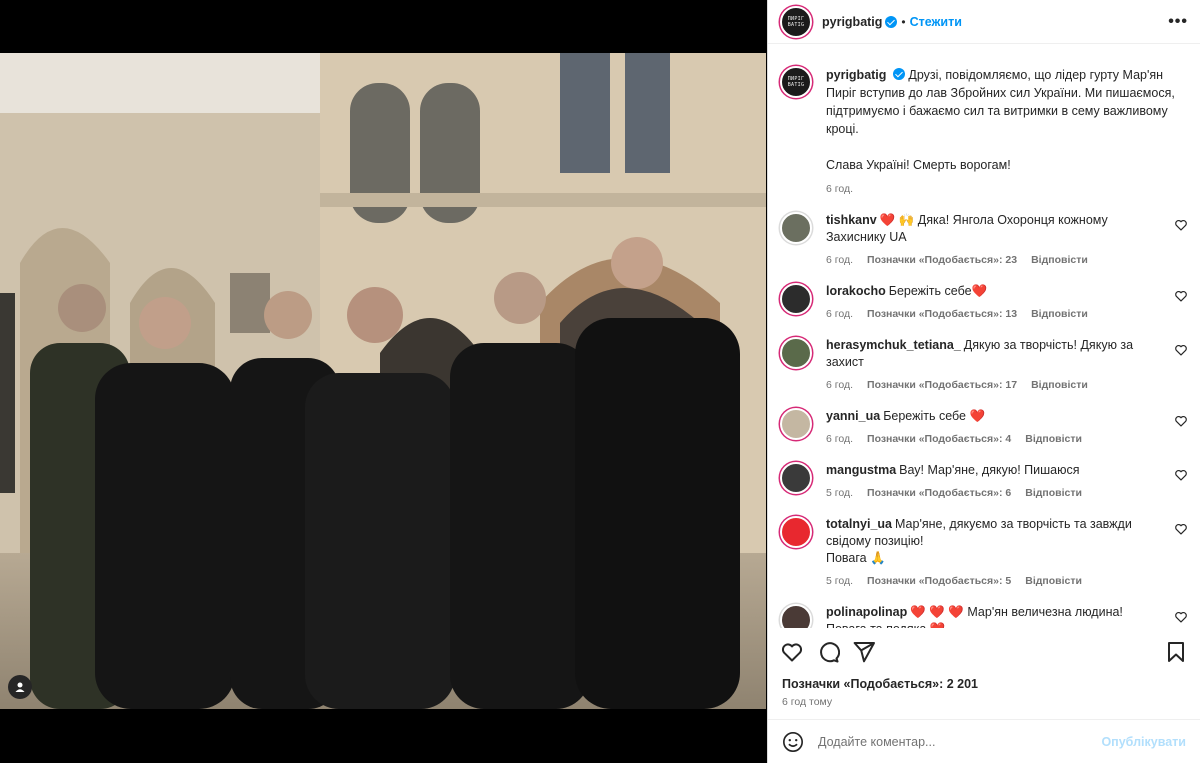 This screenshot has height=763, width=1200. What do you see at coordinates (942, 260) in the screenshot?
I see `comment-likes: Позначки «Подобається»: 23` at bounding box center [942, 260].